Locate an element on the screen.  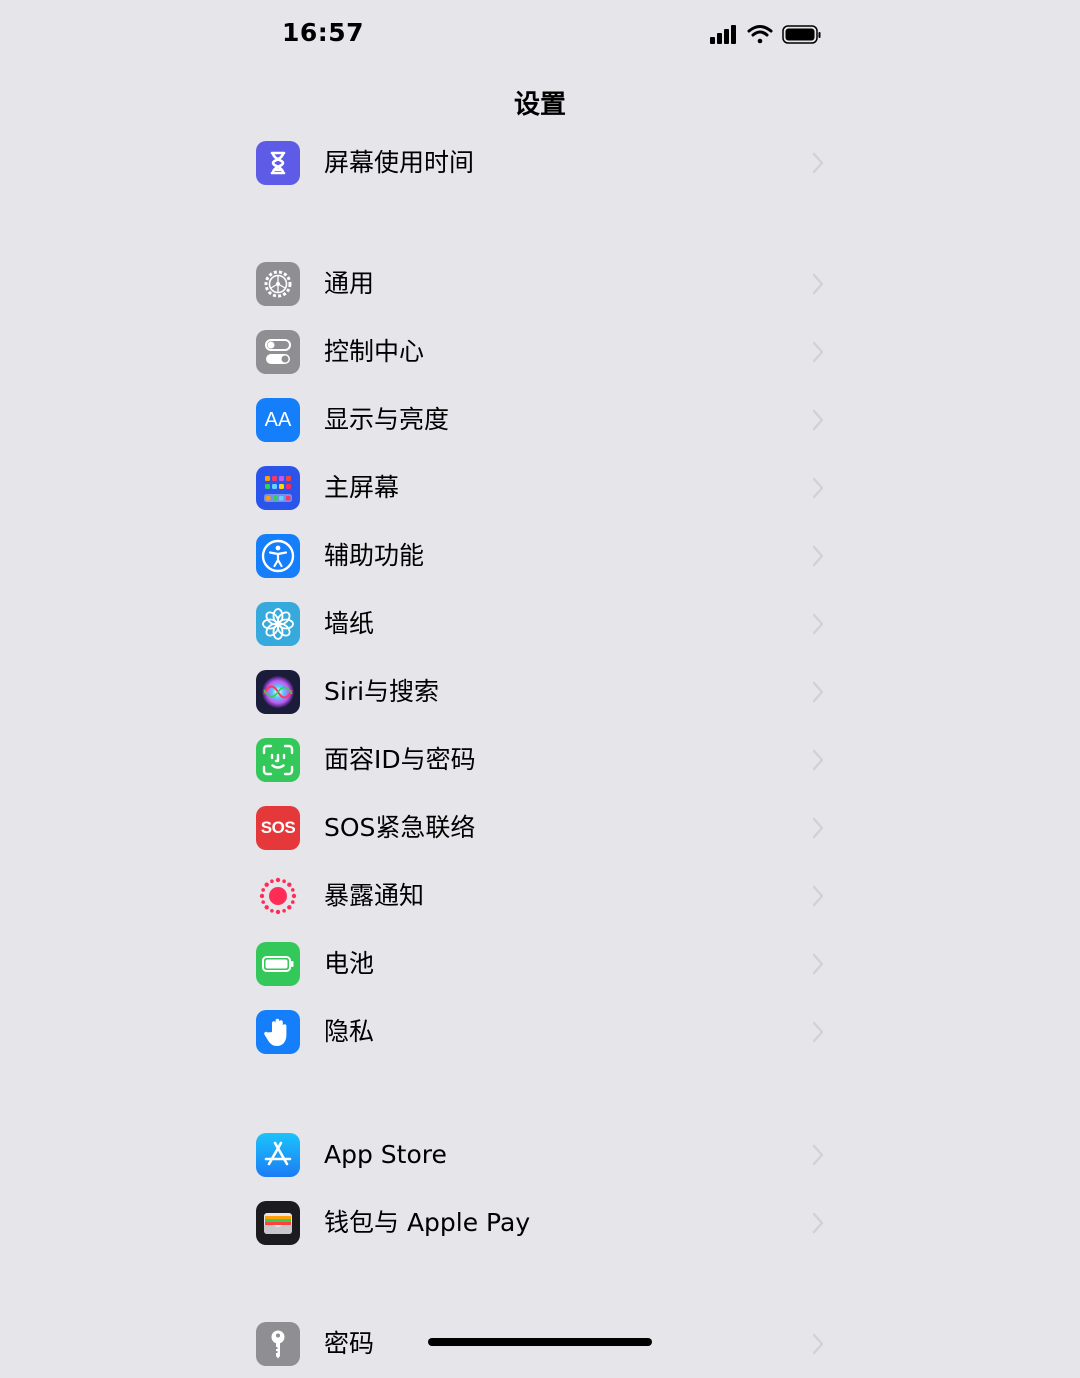
hand-icon is located at coordinates (278, 1032).